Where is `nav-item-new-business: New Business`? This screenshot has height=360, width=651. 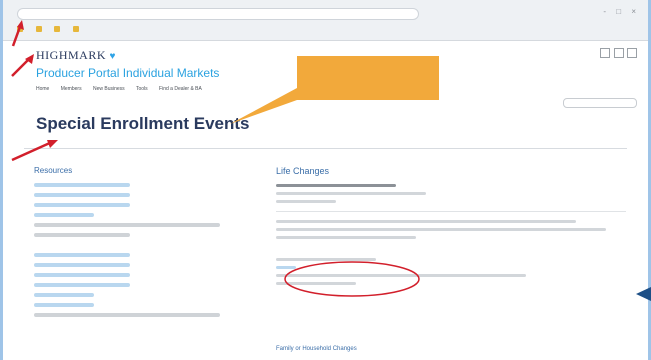 nav-item-new-business: New Business is located at coordinates (109, 89).